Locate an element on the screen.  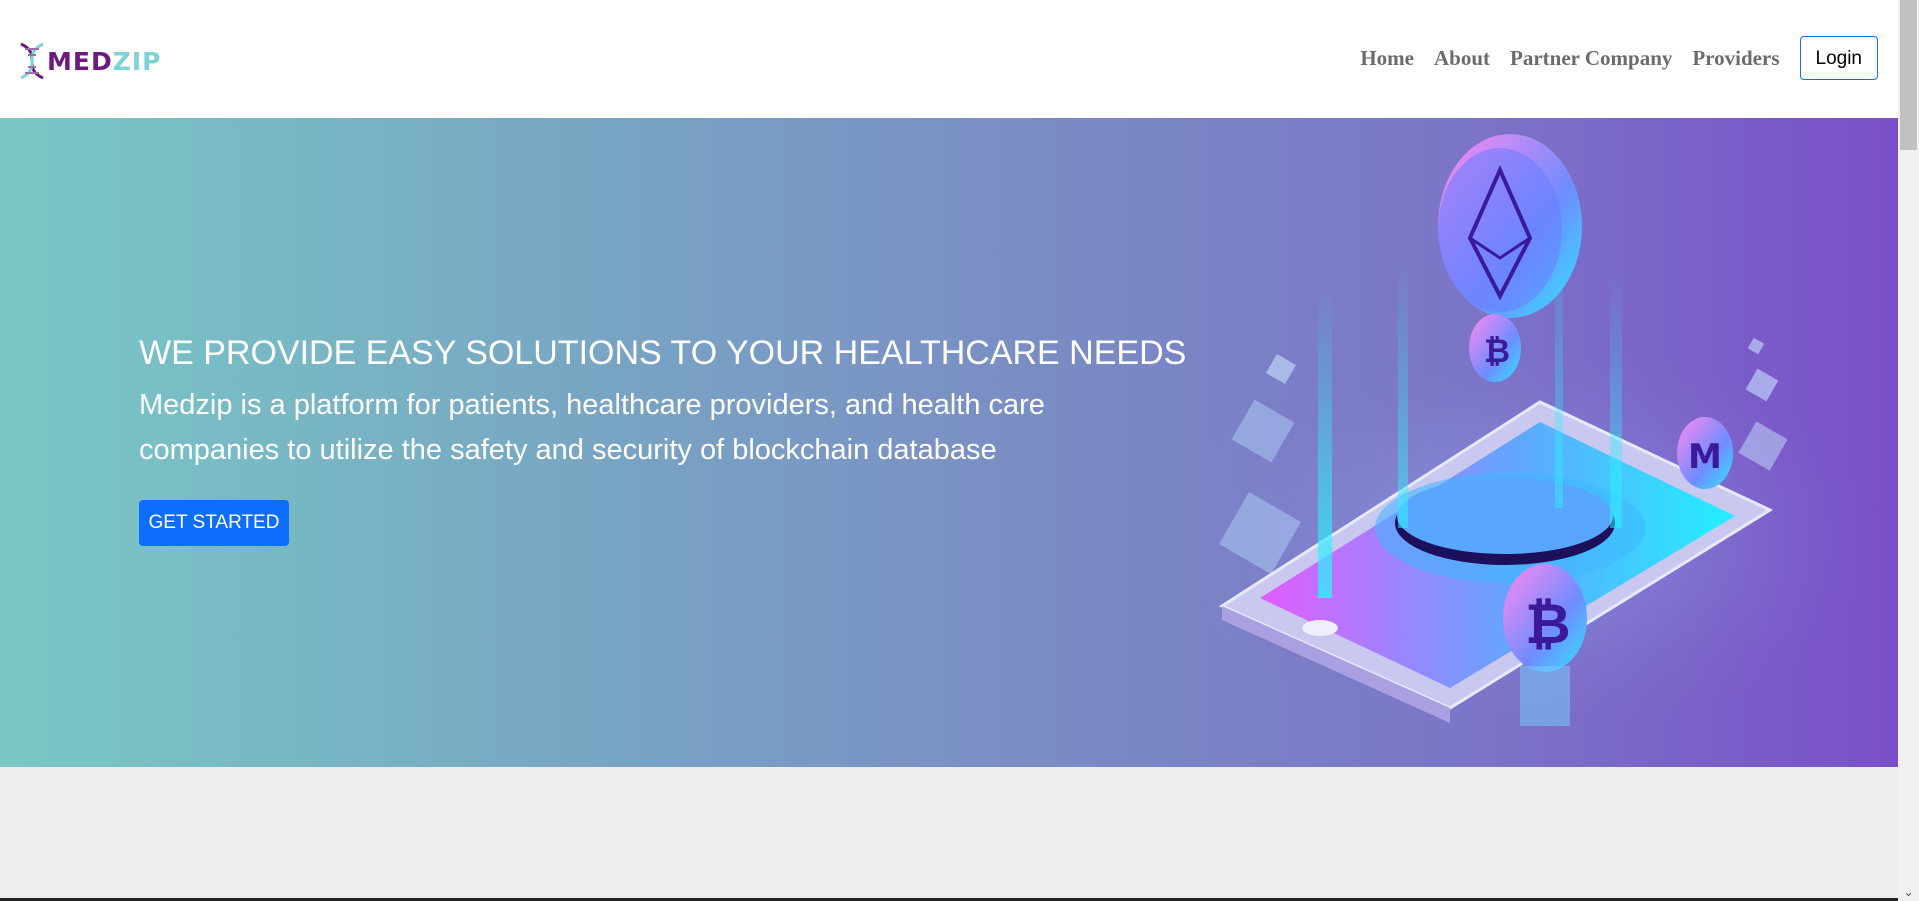
dna-icon is located at coordinates (32, 61).